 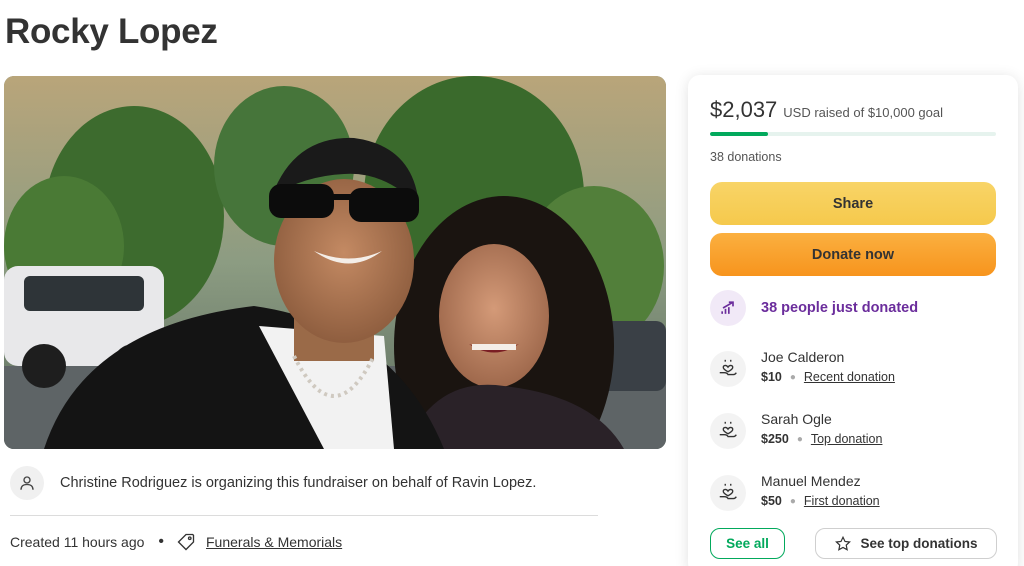 I want to click on divider, so click(x=304, y=515).